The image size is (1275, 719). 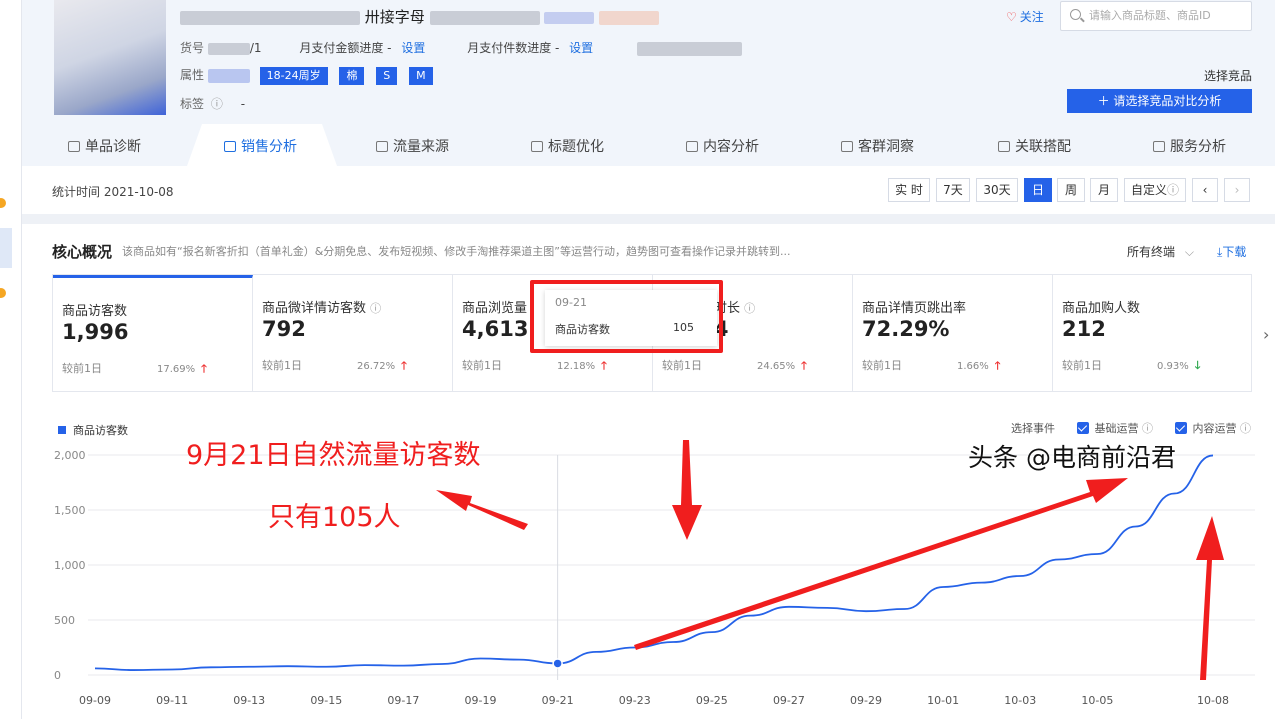 What do you see at coordinates (1213, 700) in the screenshot?
I see `x-tick-label: 10-08` at bounding box center [1213, 700].